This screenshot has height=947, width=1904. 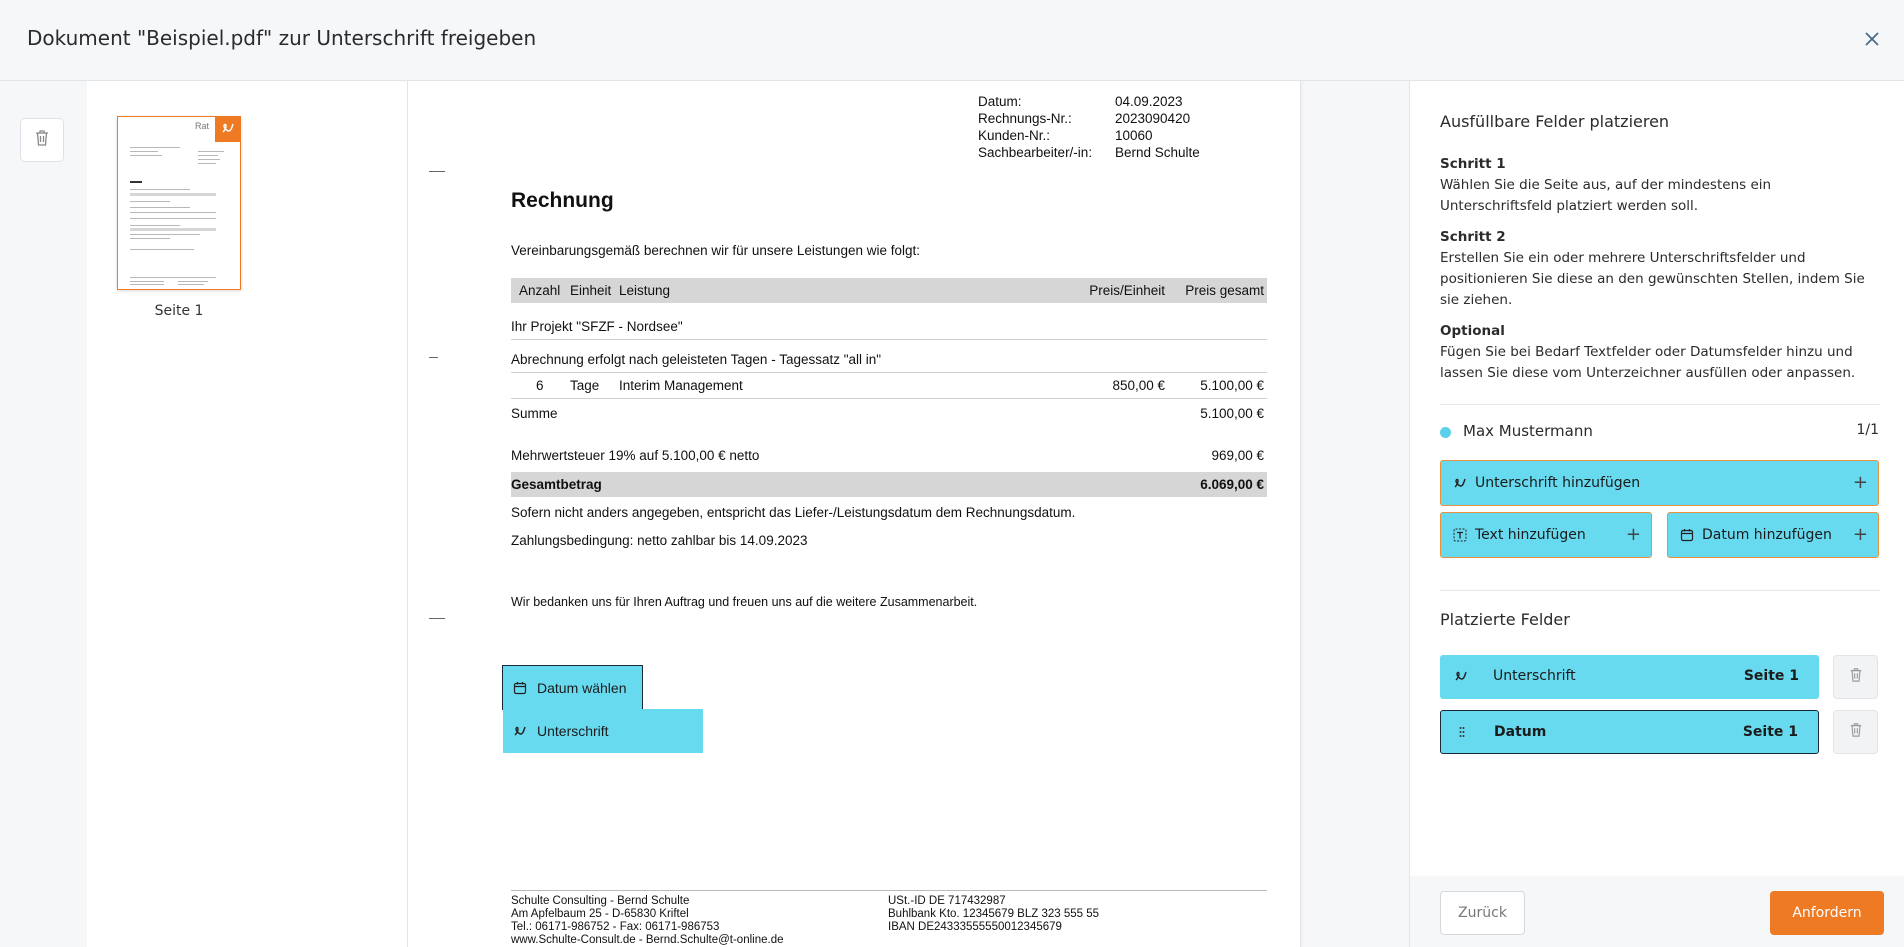 What do you see at coordinates (1025, 118) in the screenshot?
I see `meta-label-invoice-no: Rechnungs-Nr.:` at bounding box center [1025, 118].